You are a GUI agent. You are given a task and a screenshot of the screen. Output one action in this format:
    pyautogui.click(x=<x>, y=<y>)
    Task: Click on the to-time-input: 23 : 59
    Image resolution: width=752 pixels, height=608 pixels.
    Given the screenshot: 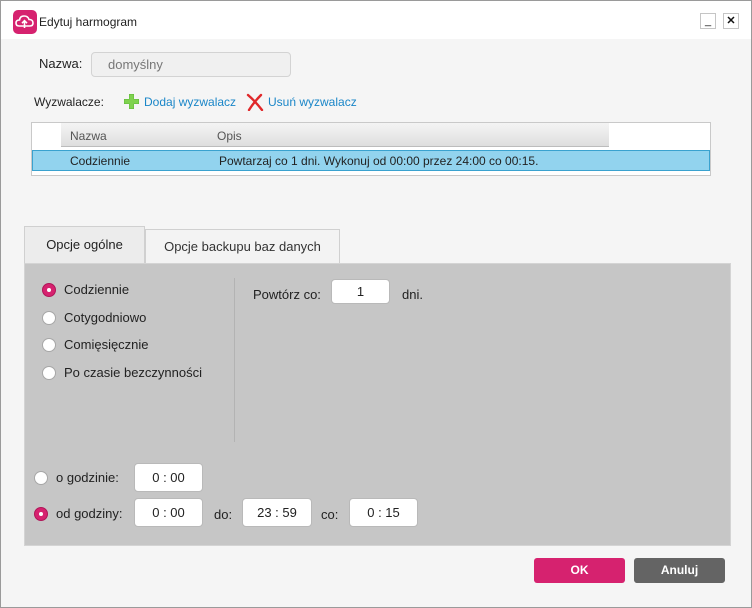 What is the action you would take?
    pyautogui.click(x=277, y=512)
    